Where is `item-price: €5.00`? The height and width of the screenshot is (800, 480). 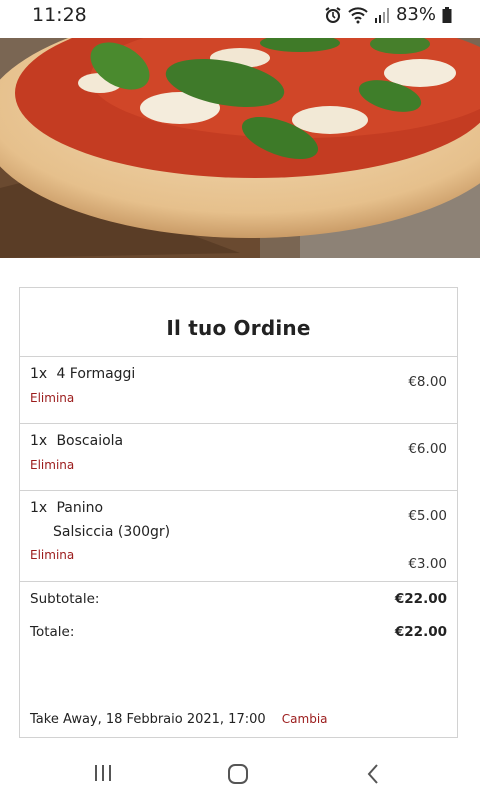
item-price: €5.00 is located at coordinates (427, 516).